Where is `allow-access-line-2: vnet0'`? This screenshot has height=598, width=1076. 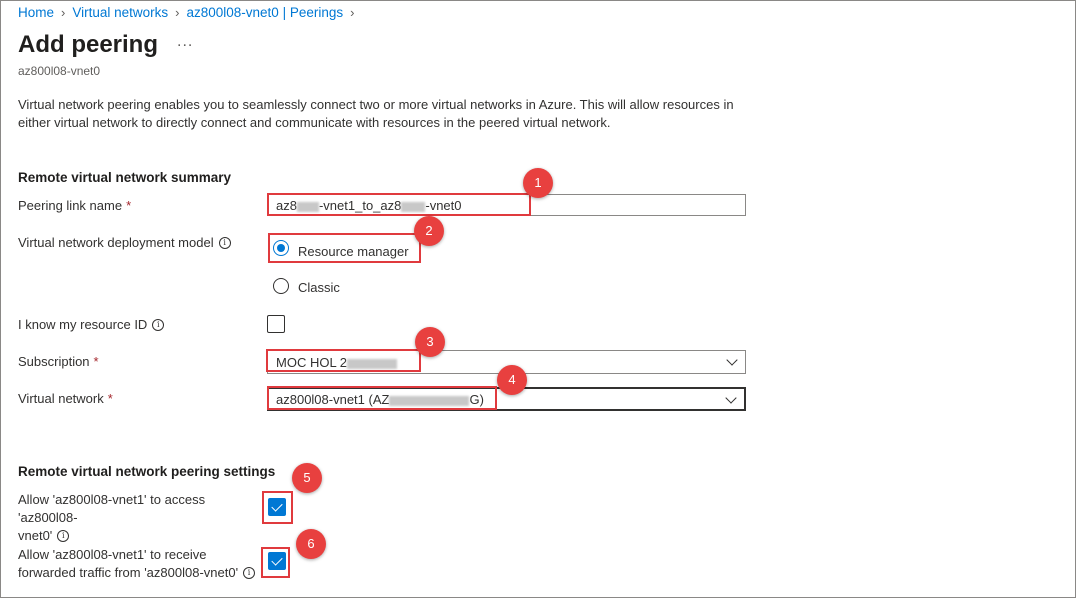
allow-access-line-2: vnet0' is located at coordinates (35, 535).